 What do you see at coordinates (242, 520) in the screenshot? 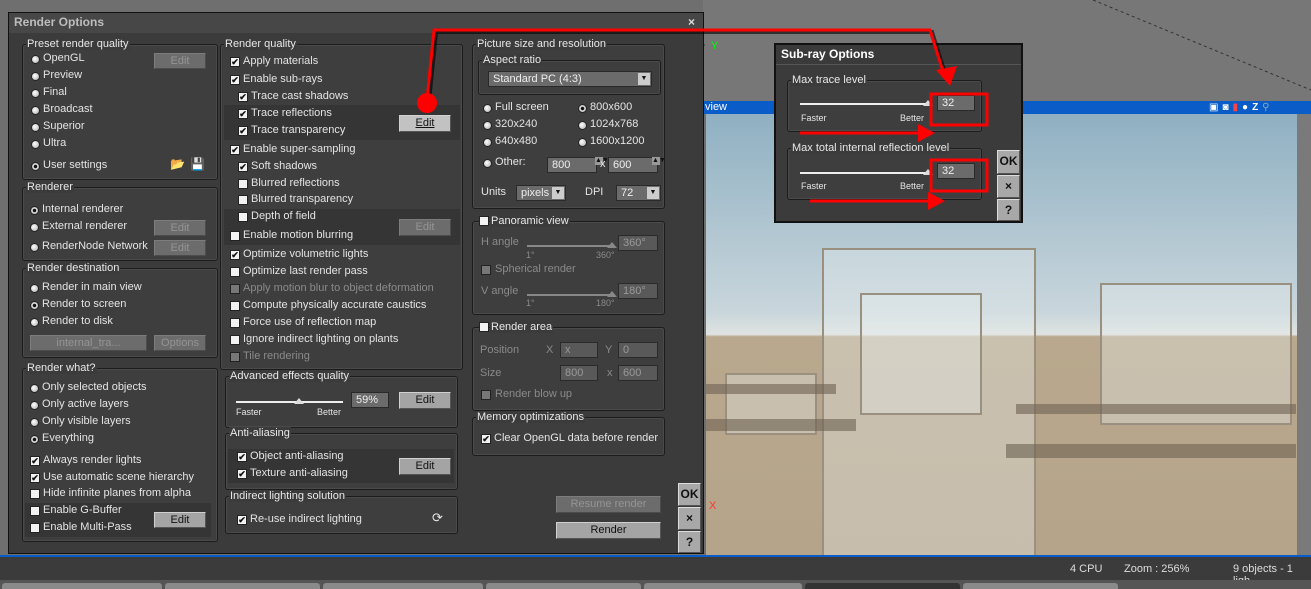
I see `indirect-item-checkbox: ✔` at bounding box center [242, 520].